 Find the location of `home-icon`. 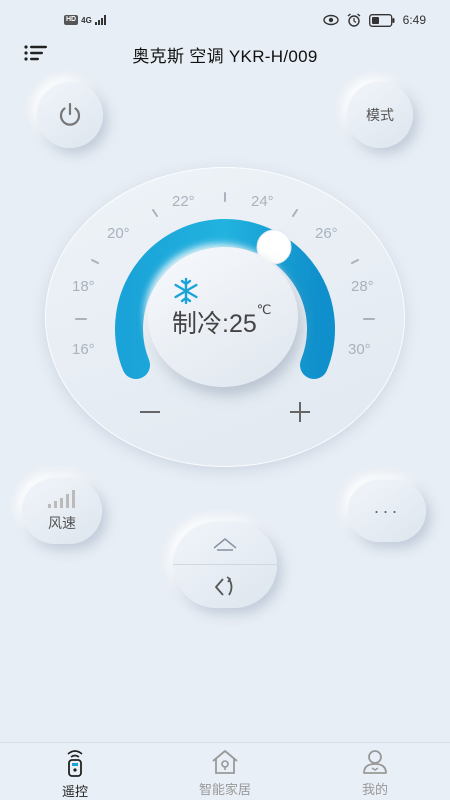

home-icon is located at coordinates (225, 762).